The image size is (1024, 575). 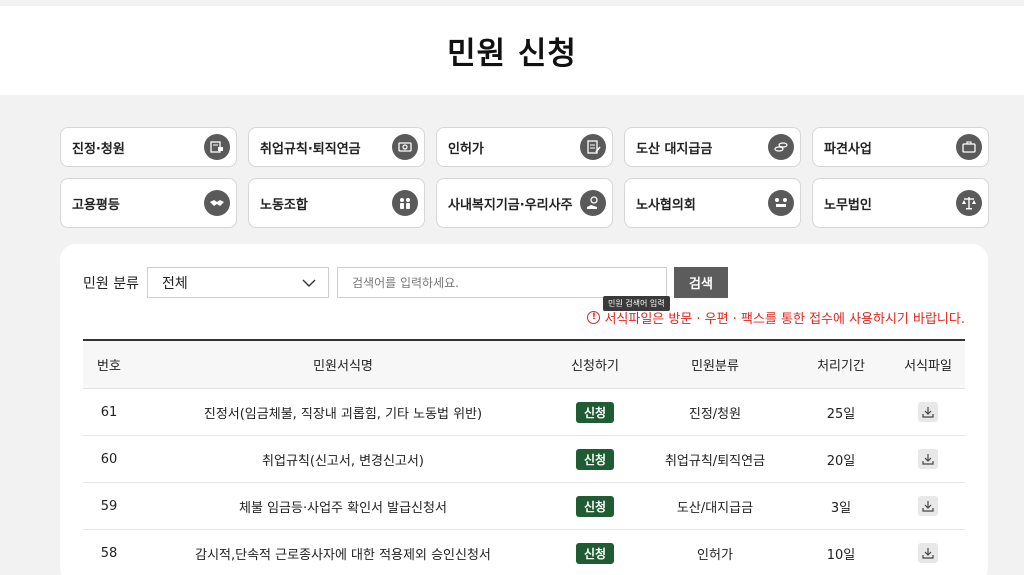 What do you see at coordinates (217, 147) in the screenshot?
I see `document-stamp-icon` at bounding box center [217, 147].